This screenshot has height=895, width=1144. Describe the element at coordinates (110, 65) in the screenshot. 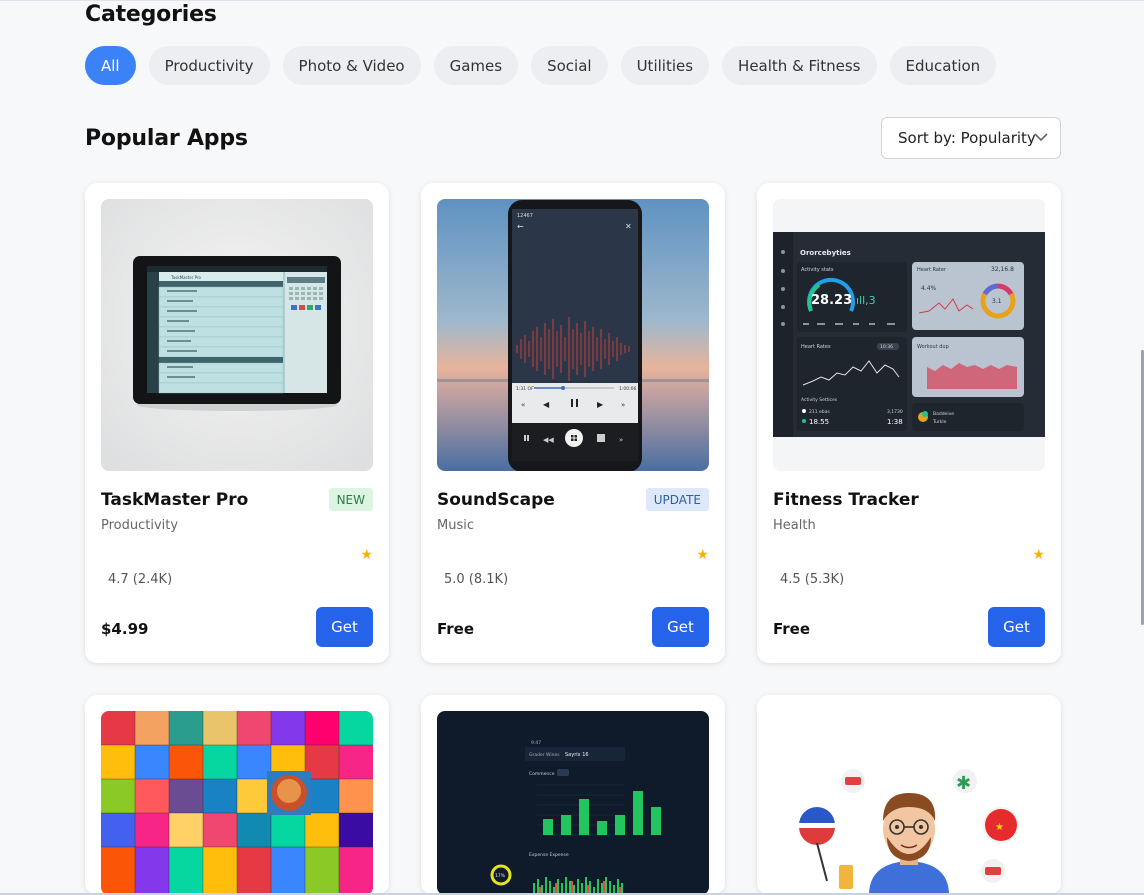

I see `chip-all: All` at that location.